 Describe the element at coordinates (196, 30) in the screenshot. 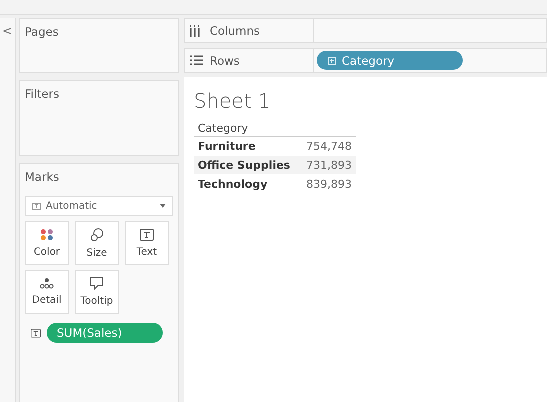

I see `columns-icon` at that location.